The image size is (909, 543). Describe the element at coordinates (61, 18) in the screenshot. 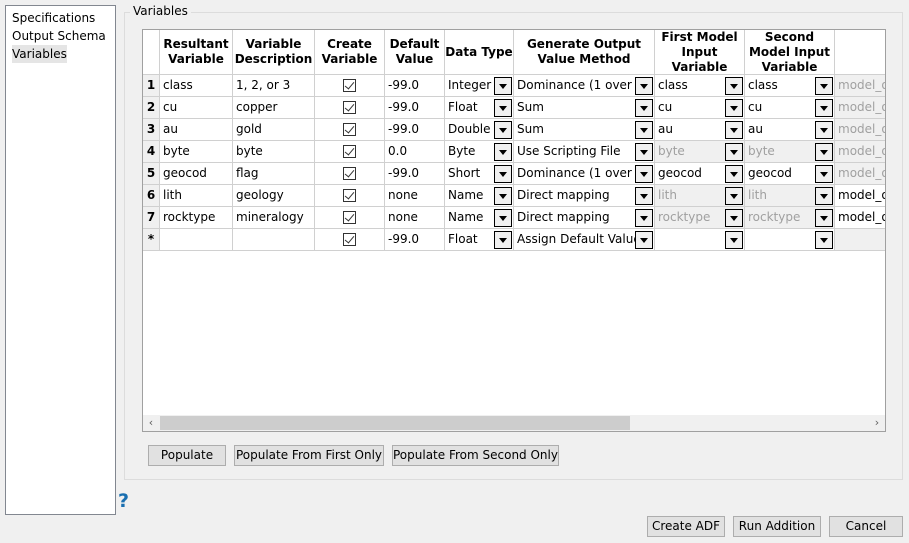

I see `nav-item-specifications: Specifications` at that location.